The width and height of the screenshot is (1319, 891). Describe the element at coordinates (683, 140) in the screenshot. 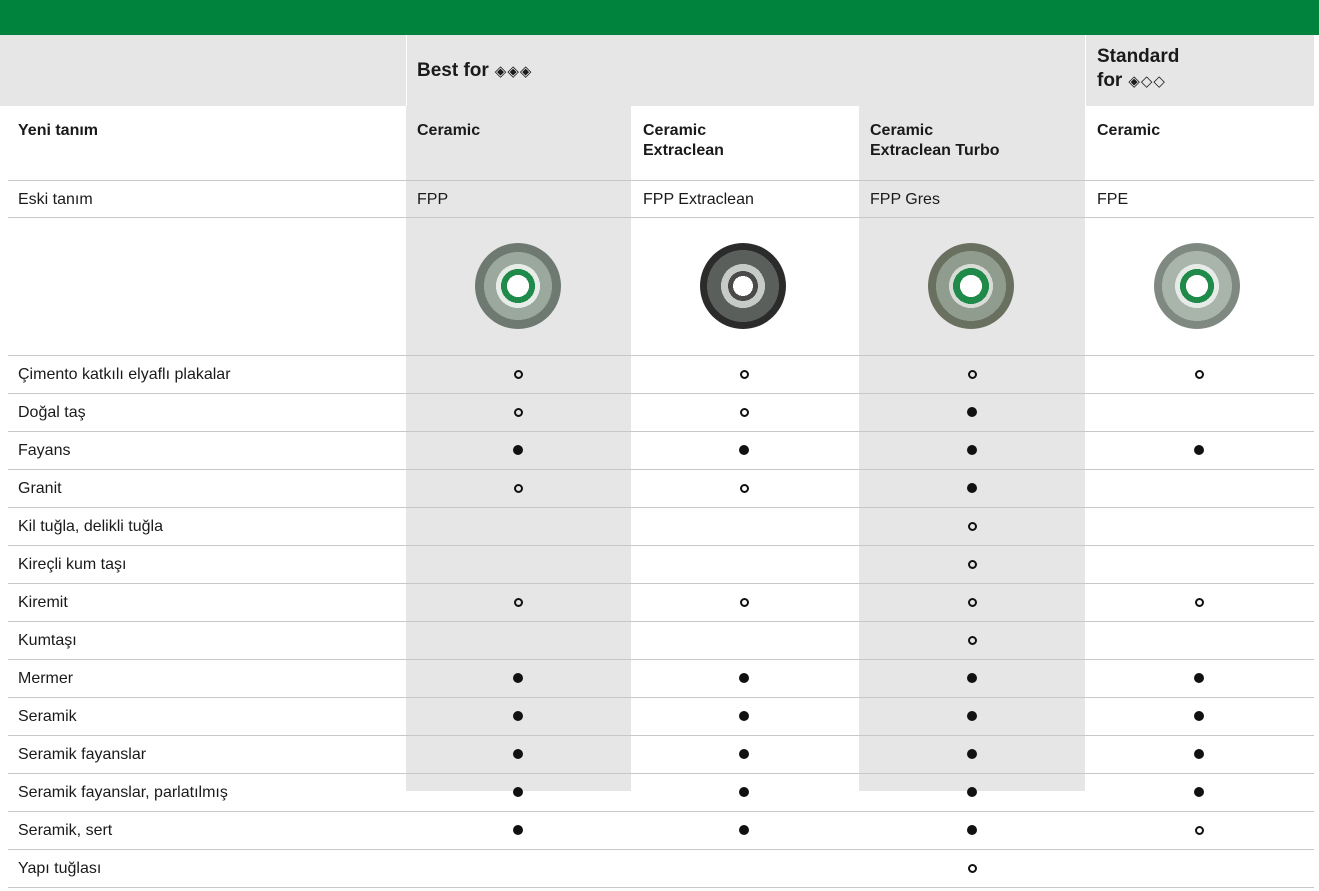

I see `product-name-2: Ceramic Extraclean` at that location.